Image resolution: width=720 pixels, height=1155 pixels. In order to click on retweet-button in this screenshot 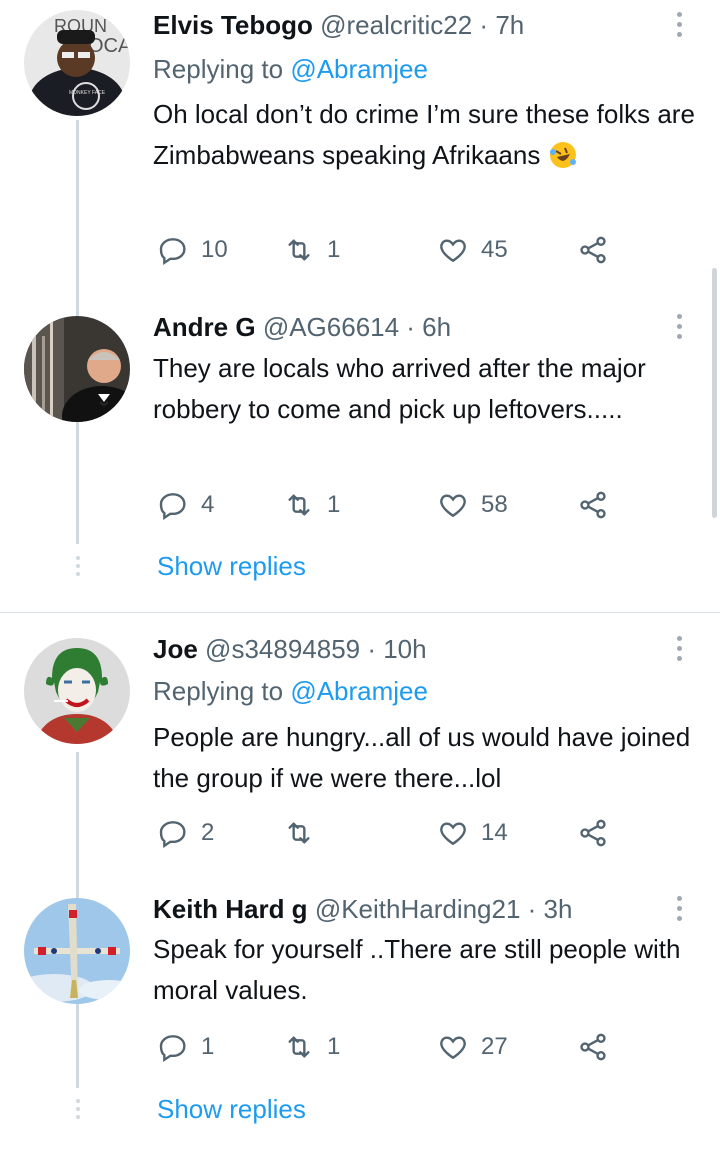, I will do `click(305, 833)`.